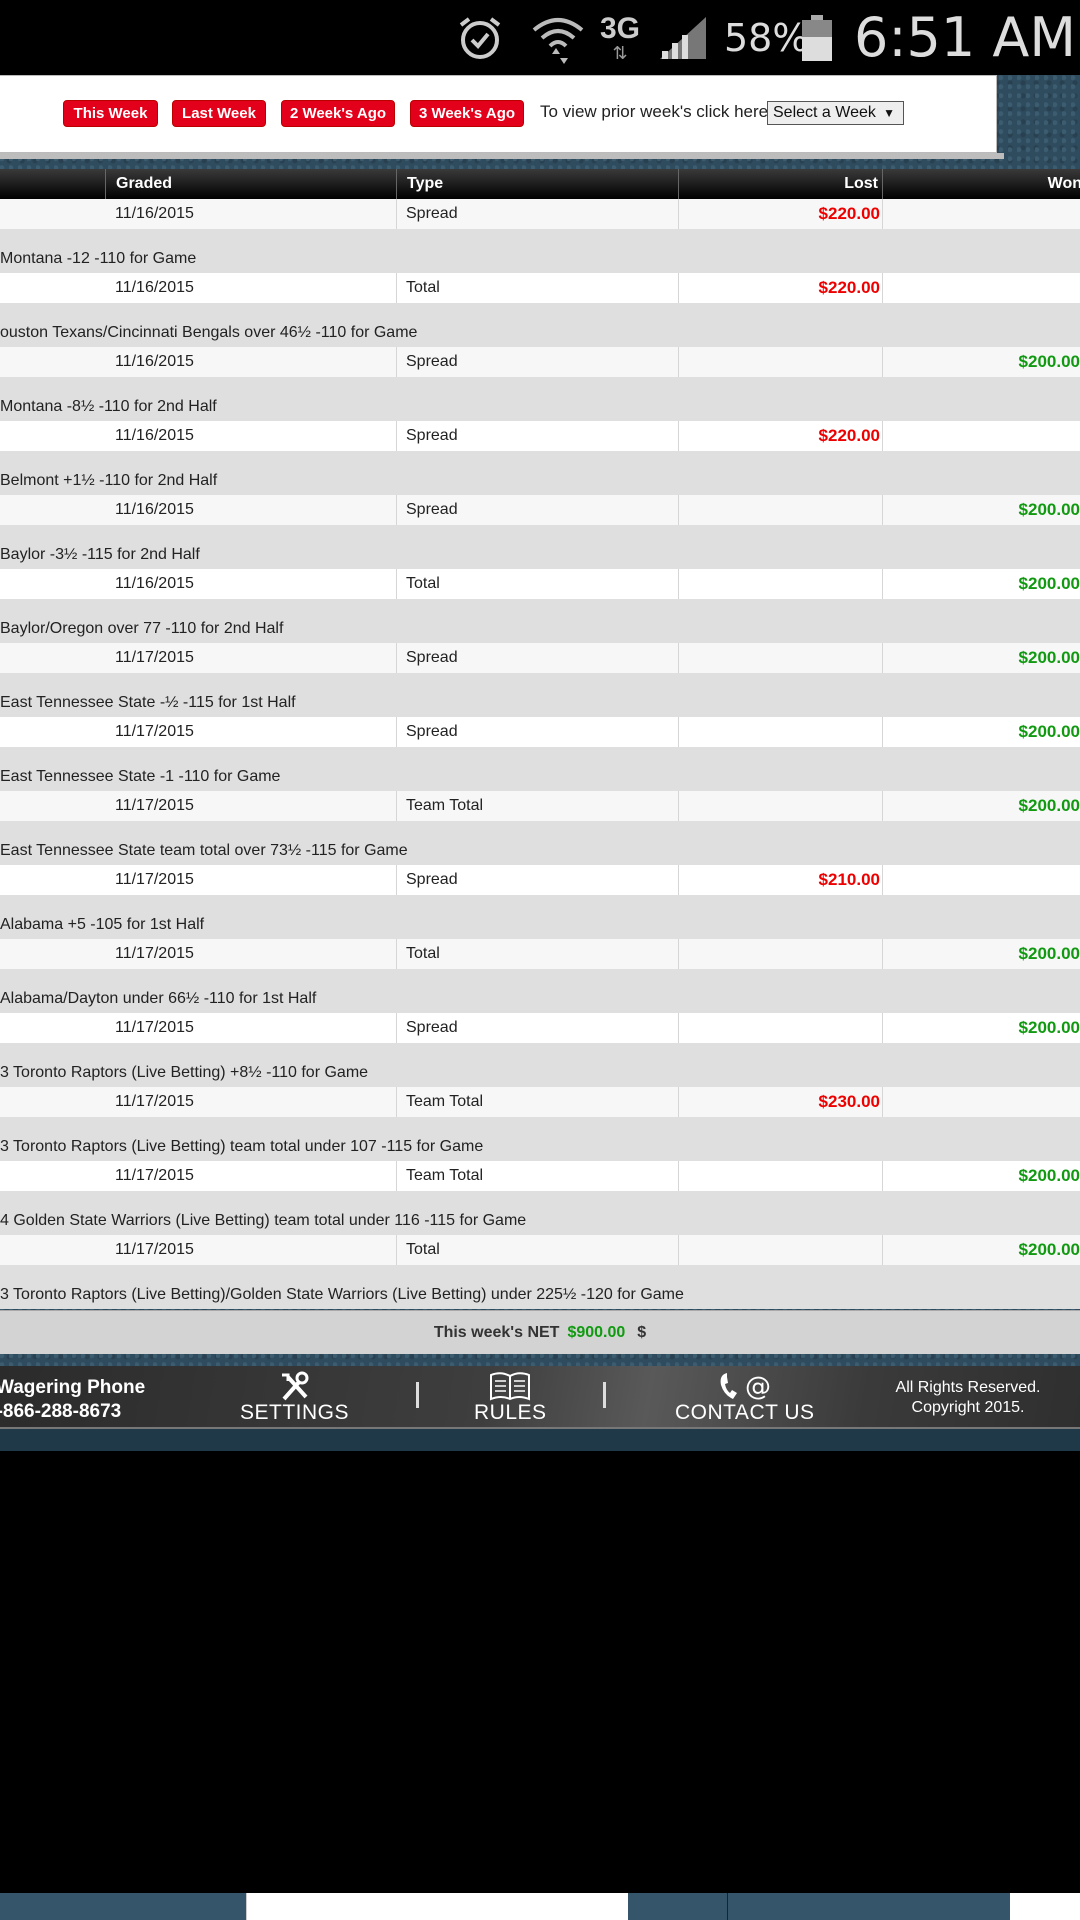  I want to click on bet-description: East Tennessee State -1 -110 for Game, so click(140, 776).